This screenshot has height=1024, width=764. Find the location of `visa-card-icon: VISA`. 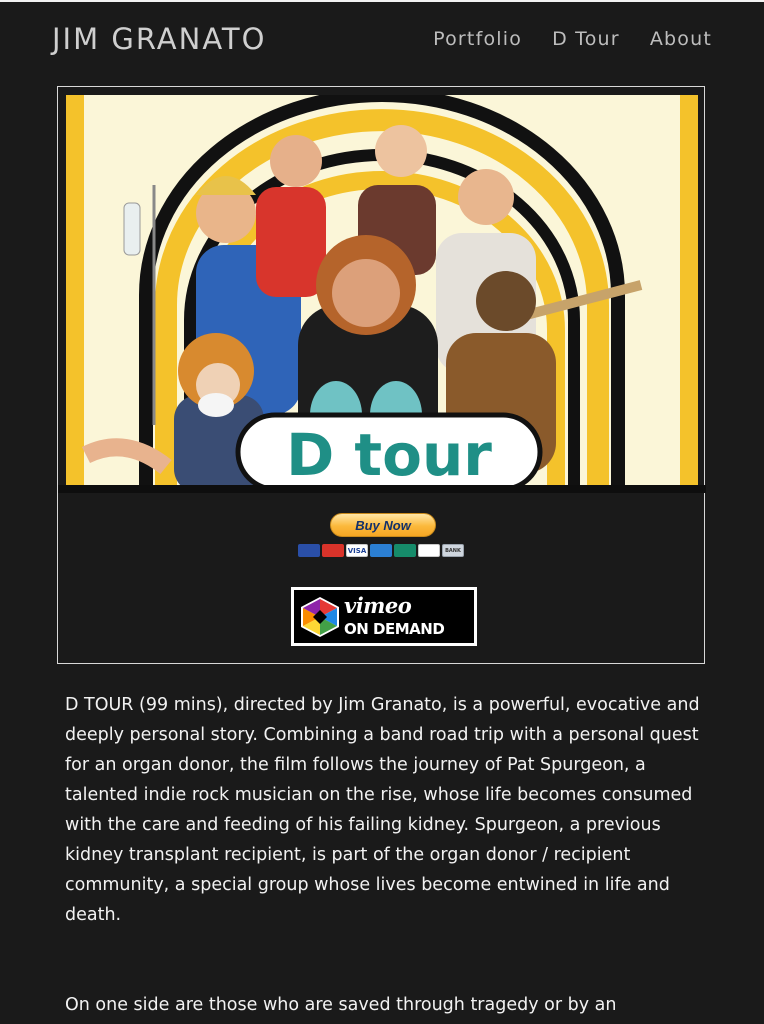

visa-card-icon: VISA is located at coordinates (357, 550).